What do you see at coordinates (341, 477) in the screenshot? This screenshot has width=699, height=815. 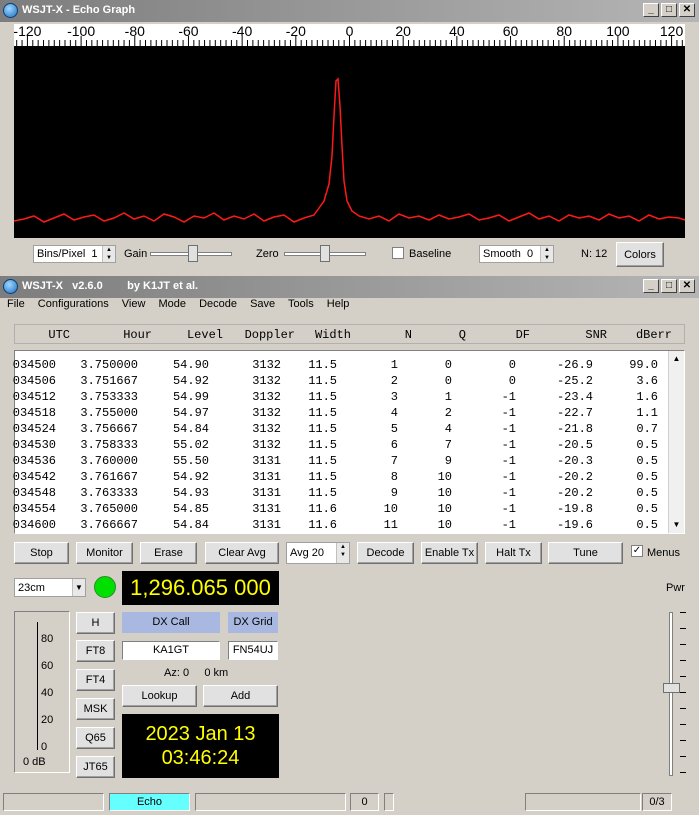 I see `table-row: 034542 3.761667 54.92 3131 11.5 8 10 -1 -20.2 0.5` at bounding box center [341, 477].